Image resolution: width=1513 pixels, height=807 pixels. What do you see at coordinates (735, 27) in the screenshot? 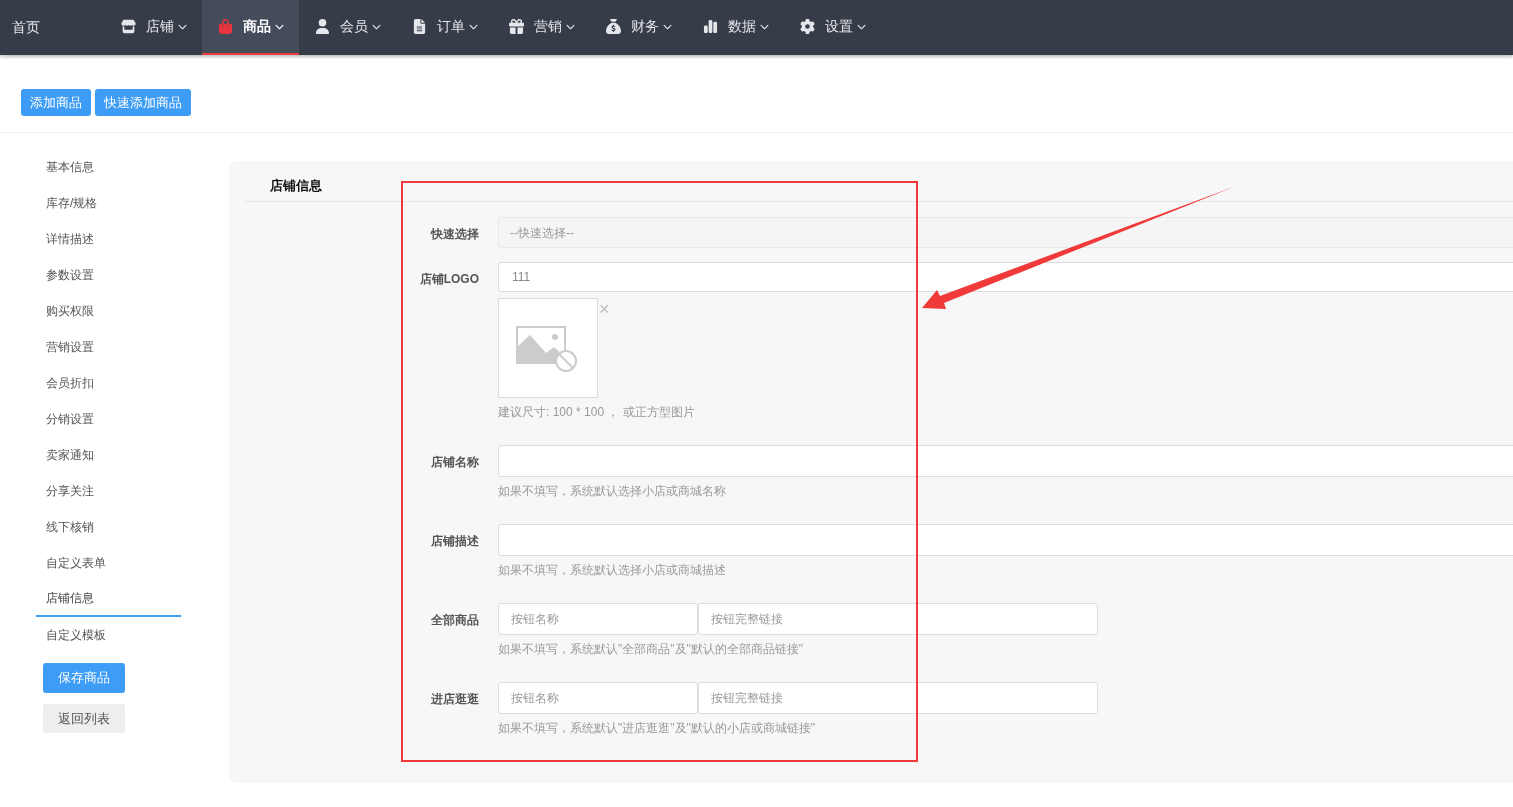
I see `nav-menu-item: 数据` at bounding box center [735, 27].